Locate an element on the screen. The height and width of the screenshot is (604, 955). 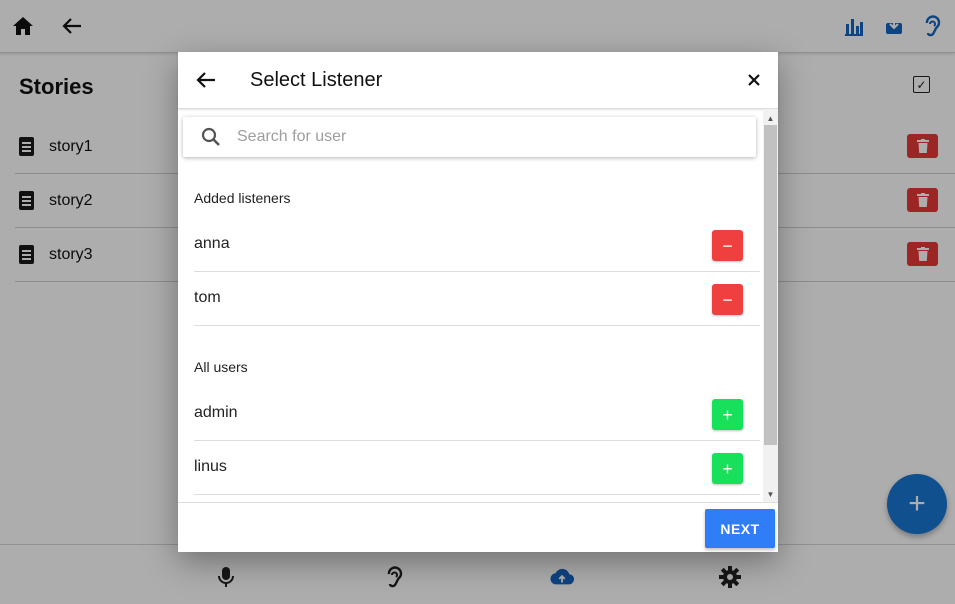
user-row: admin + is located at coordinates (477, 414).